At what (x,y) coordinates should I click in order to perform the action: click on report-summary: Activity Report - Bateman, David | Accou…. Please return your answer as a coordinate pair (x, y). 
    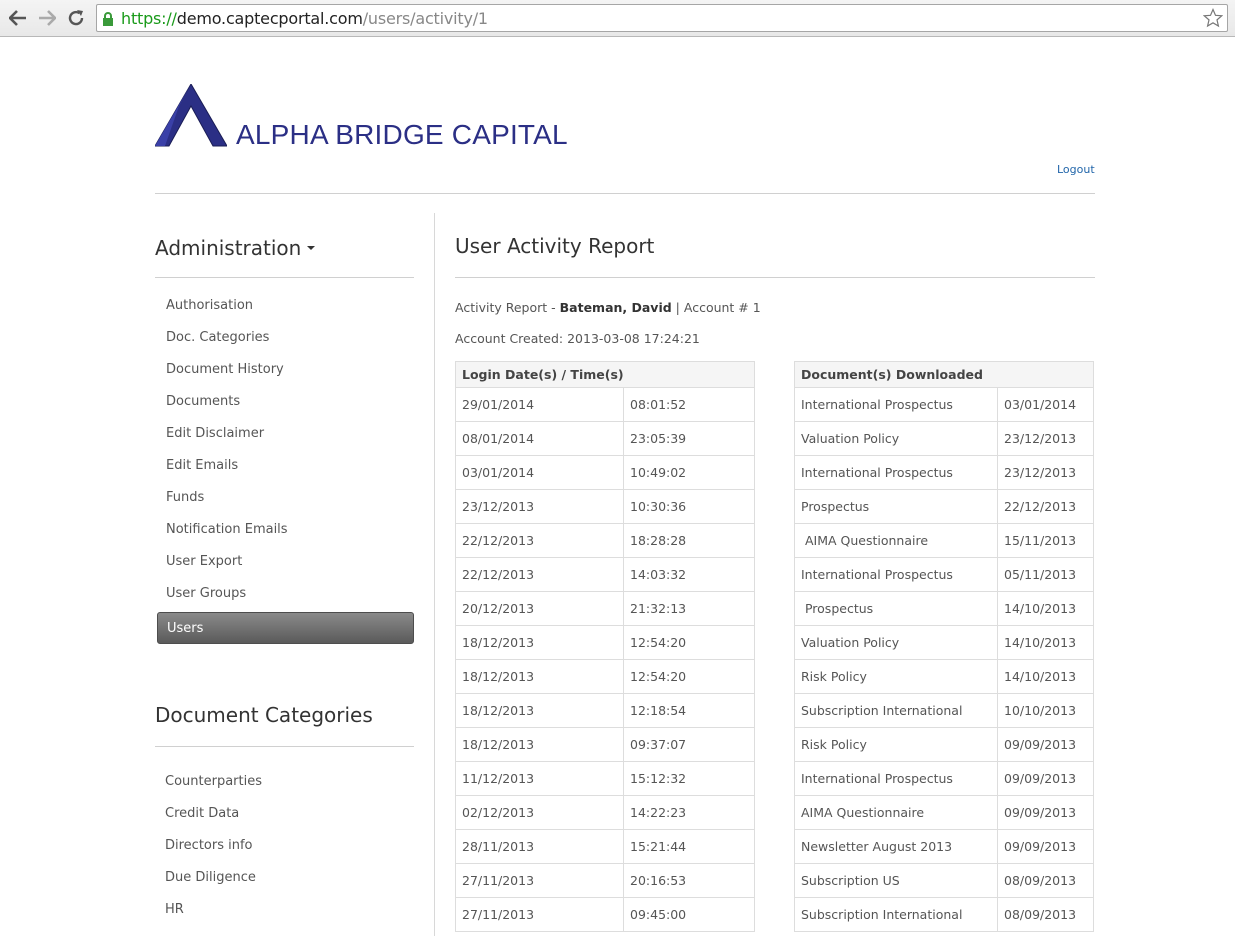
    Looking at the image, I should click on (608, 307).